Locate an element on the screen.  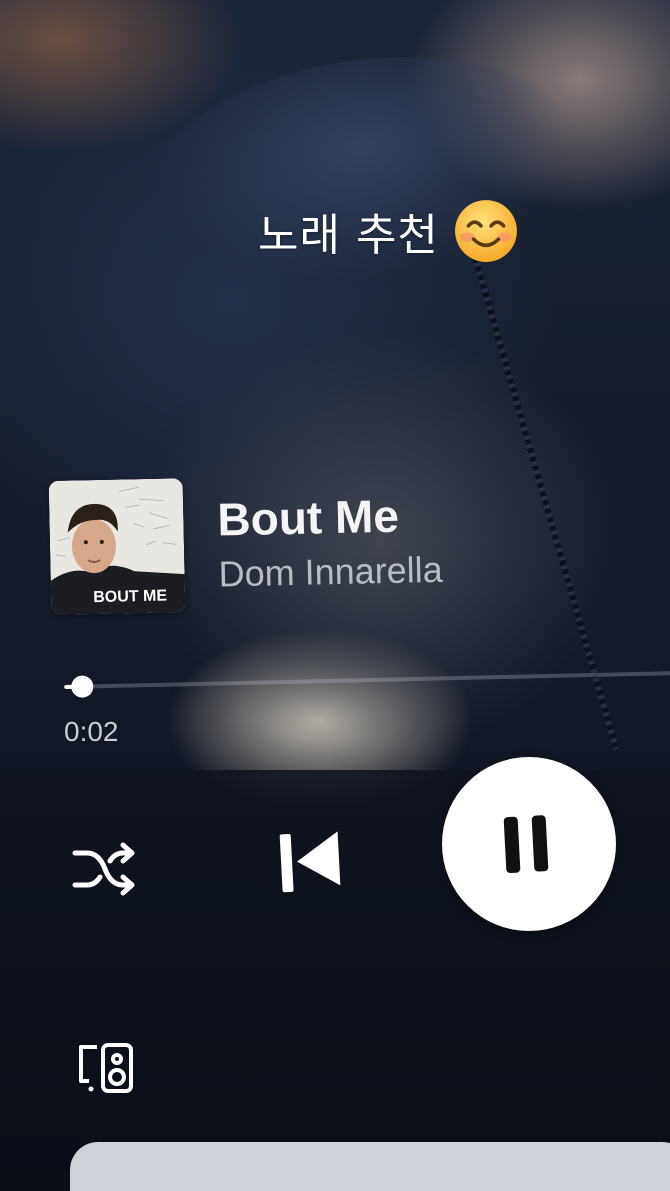
track-meta: Bout Me Dom Innarella is located at coordinates (330, 542).